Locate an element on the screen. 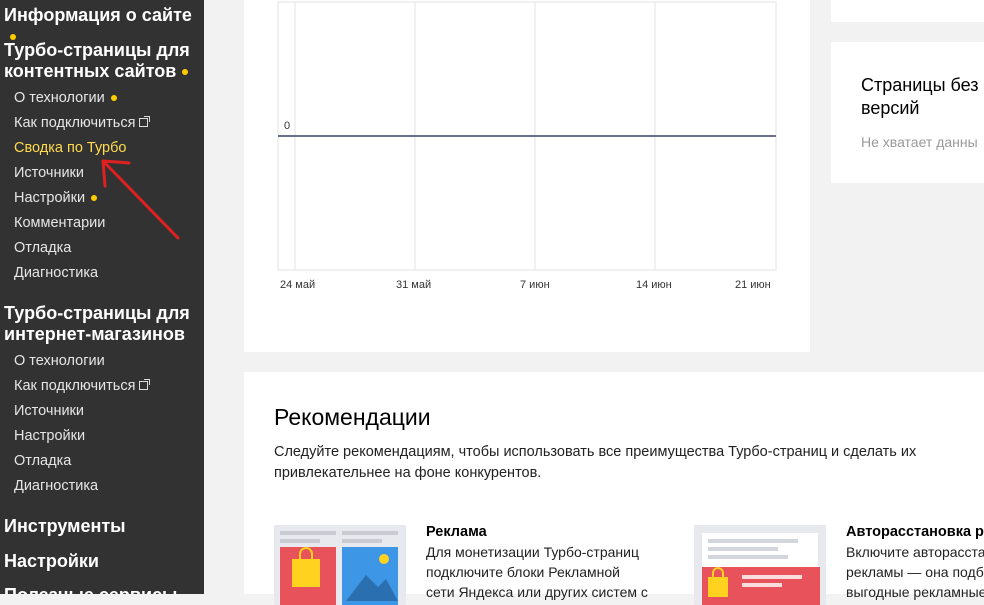  x-tick-label: 7 июн is located at coordinates (535, 285).